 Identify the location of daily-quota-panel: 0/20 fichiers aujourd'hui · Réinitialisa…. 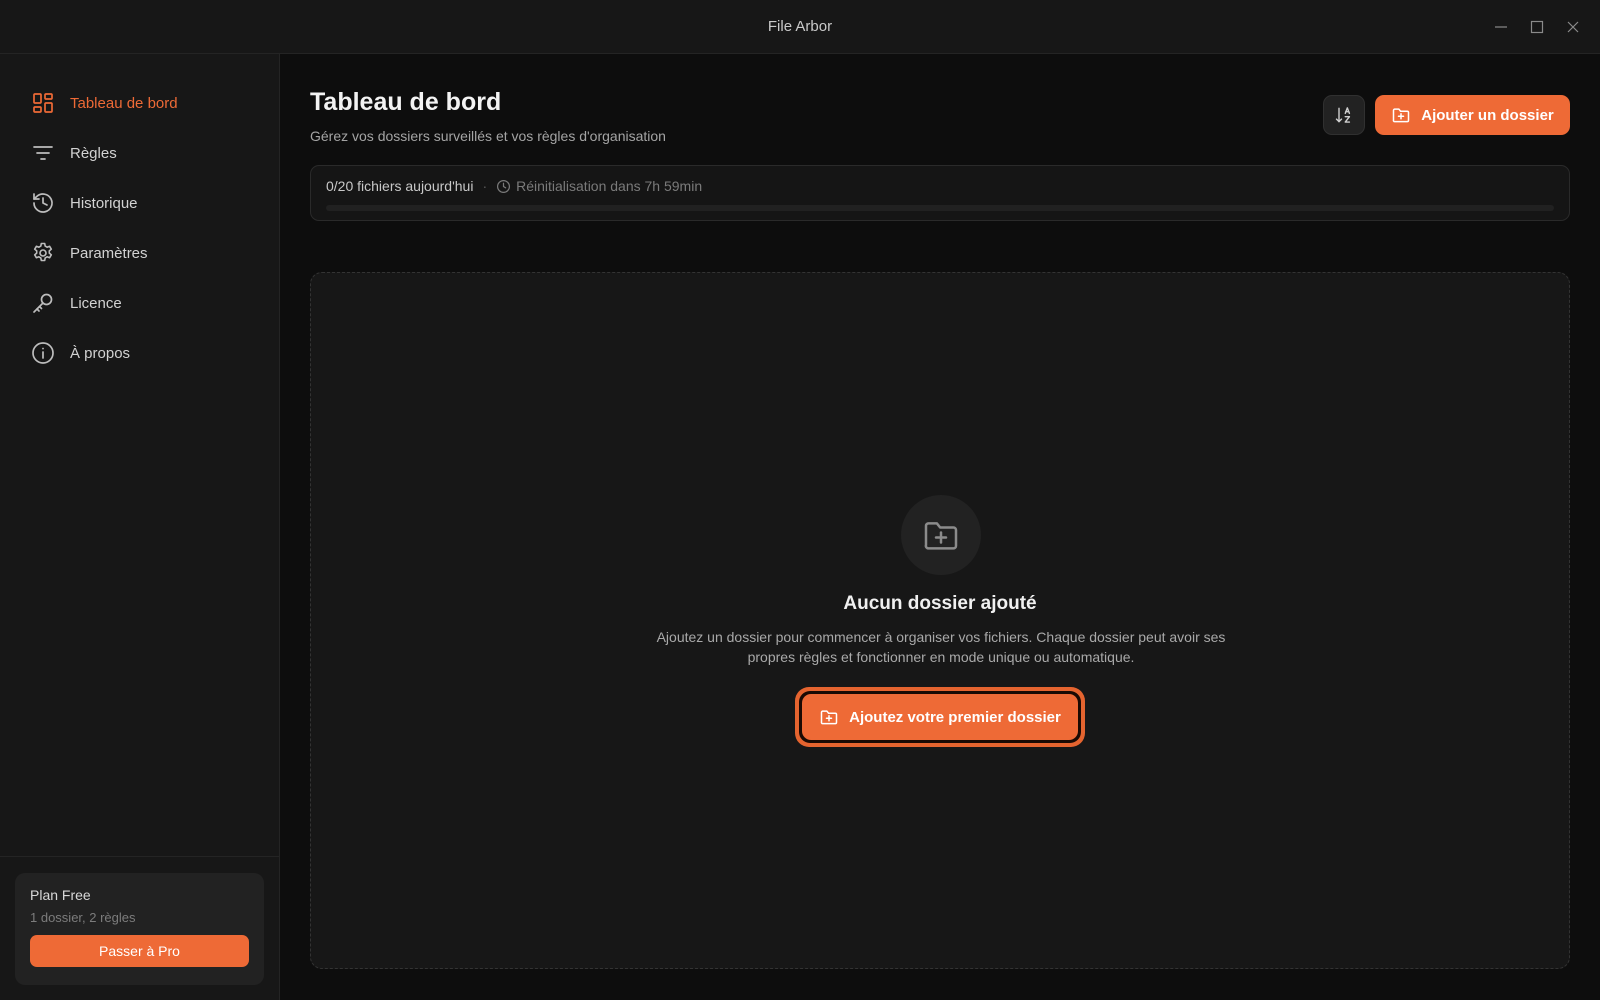
(940, 193).